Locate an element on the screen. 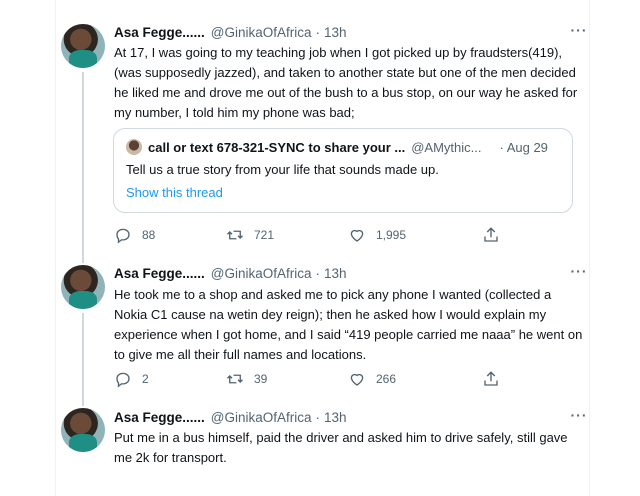 The image size is (640, 496). like-button: 1,995 is located at coordinates (377, 235).